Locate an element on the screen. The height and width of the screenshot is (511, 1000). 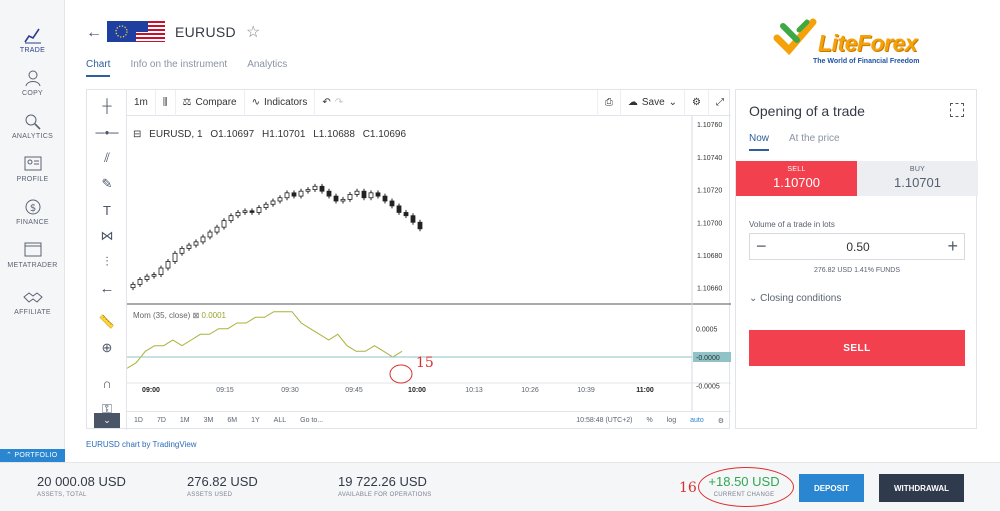
drawing-toolbar: ┼ ─•─ ⫽ ✎ T ⋈ ⫶ ← 📏 ⊕ ∩ ⚿ ⌄ is located at coordinates (107, 260).